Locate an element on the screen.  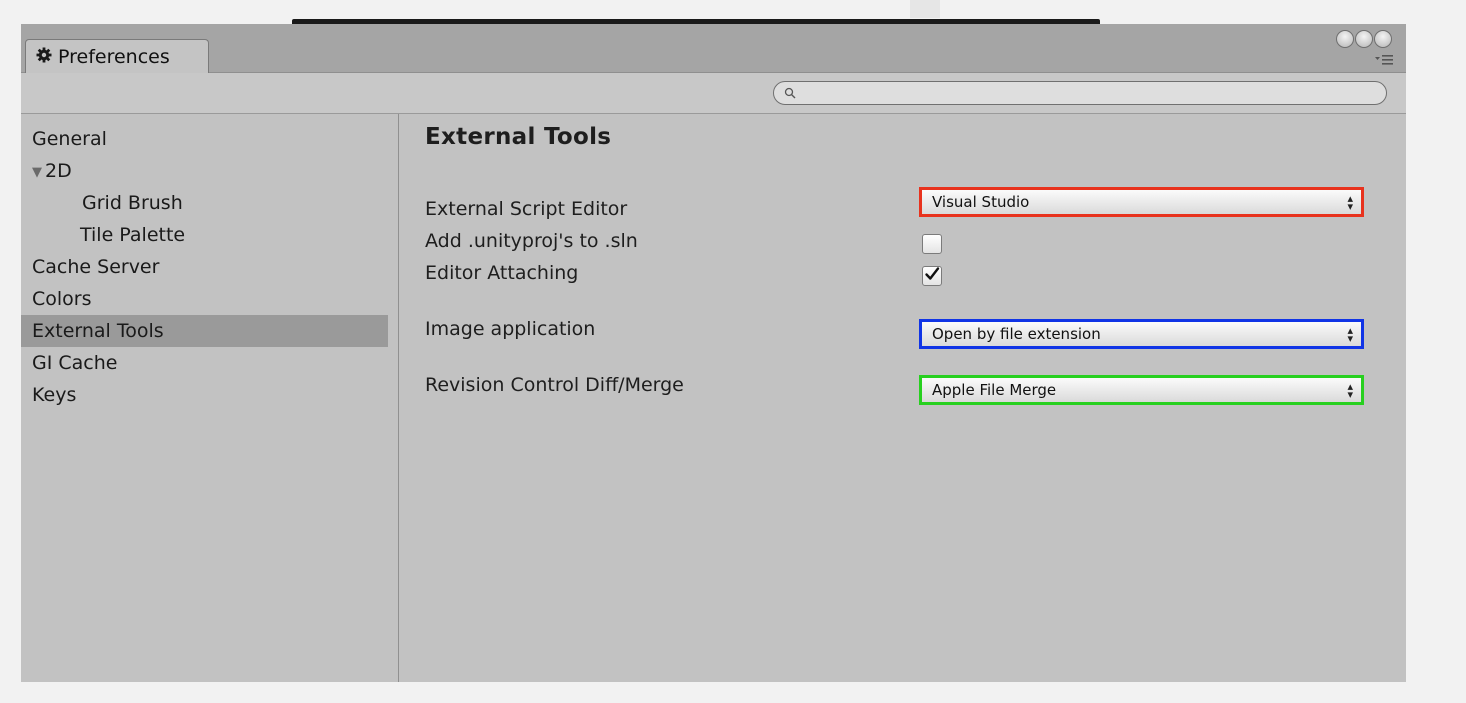
sidebar-item-colors: Colors is located at coordinates (204, 299).